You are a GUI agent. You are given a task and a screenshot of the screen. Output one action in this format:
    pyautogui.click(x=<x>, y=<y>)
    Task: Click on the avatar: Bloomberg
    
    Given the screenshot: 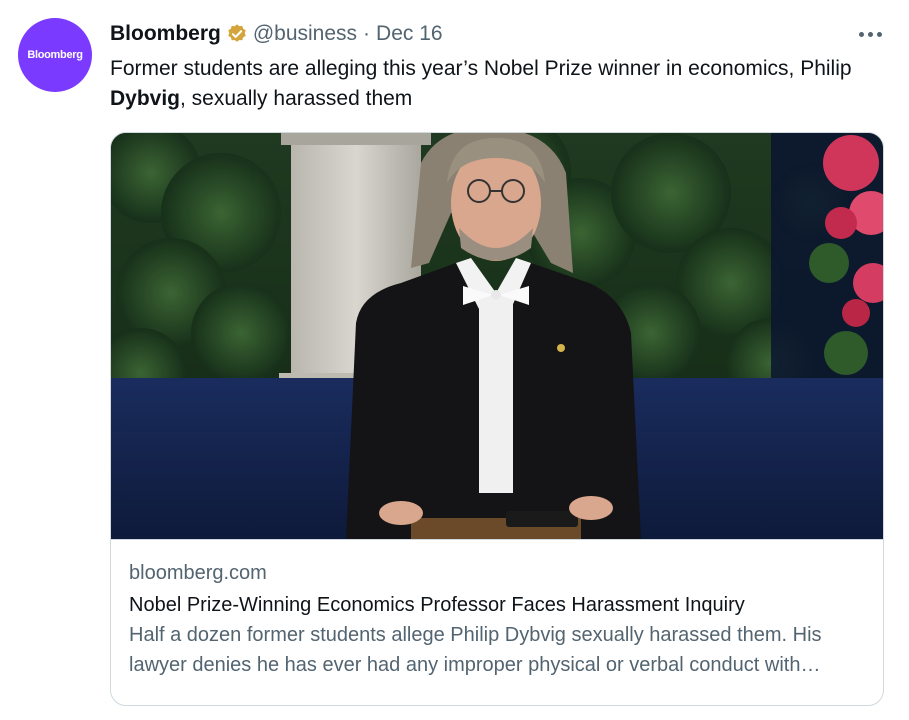 What is the action you would take?
    pyautogui.click(x=55, y=55)
    